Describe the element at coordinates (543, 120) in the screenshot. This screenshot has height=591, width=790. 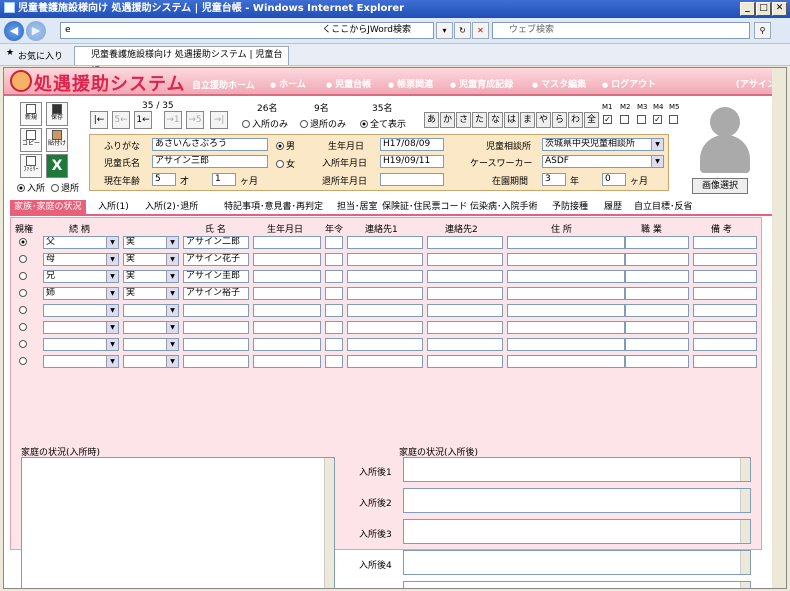
I see `kana-ya: や` at that location.